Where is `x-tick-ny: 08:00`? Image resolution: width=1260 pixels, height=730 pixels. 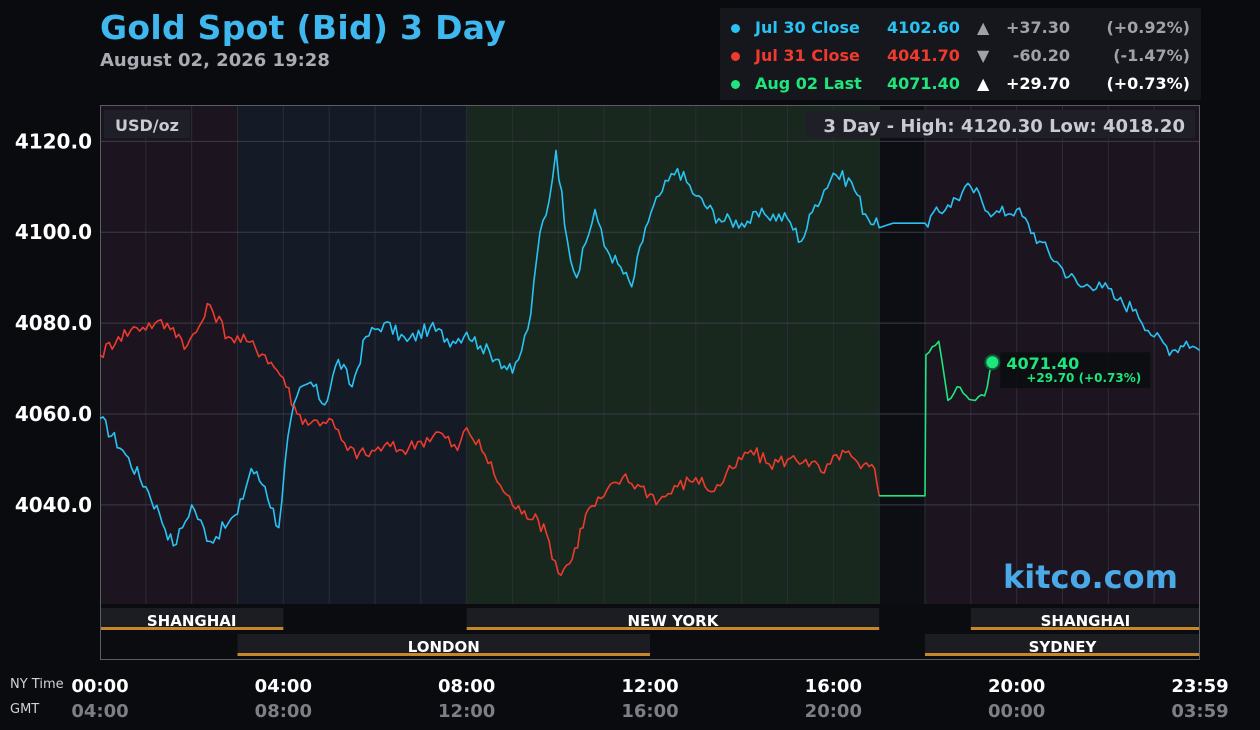
x-tick-ny: 08:00 is located at coordinates (466, 686).